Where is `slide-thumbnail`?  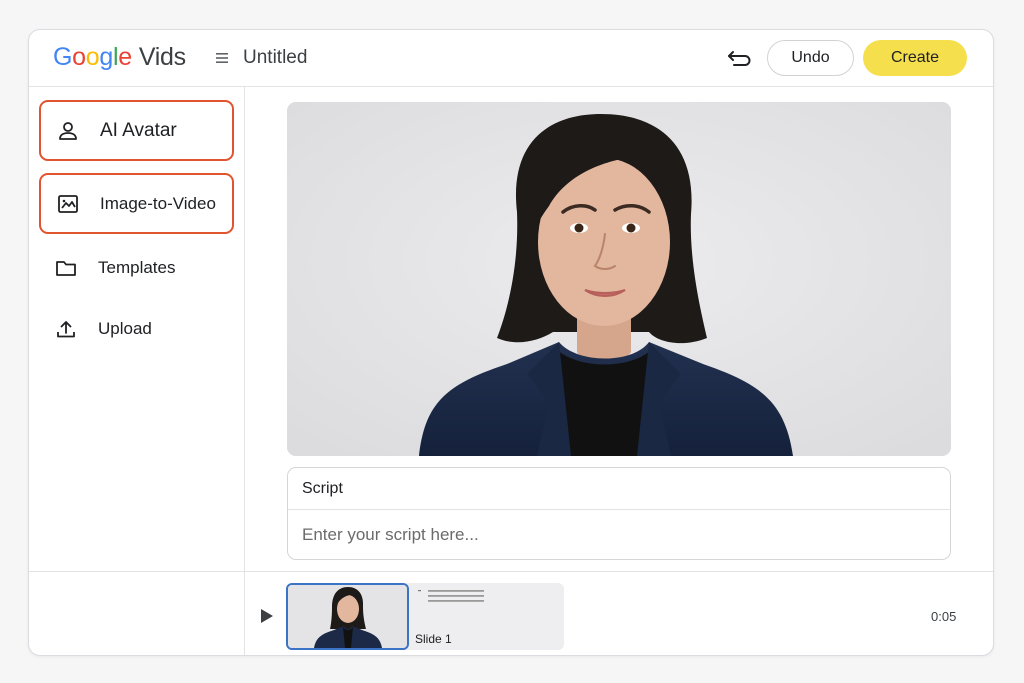
slide-thumbnail is located at coordinates (347, 616).